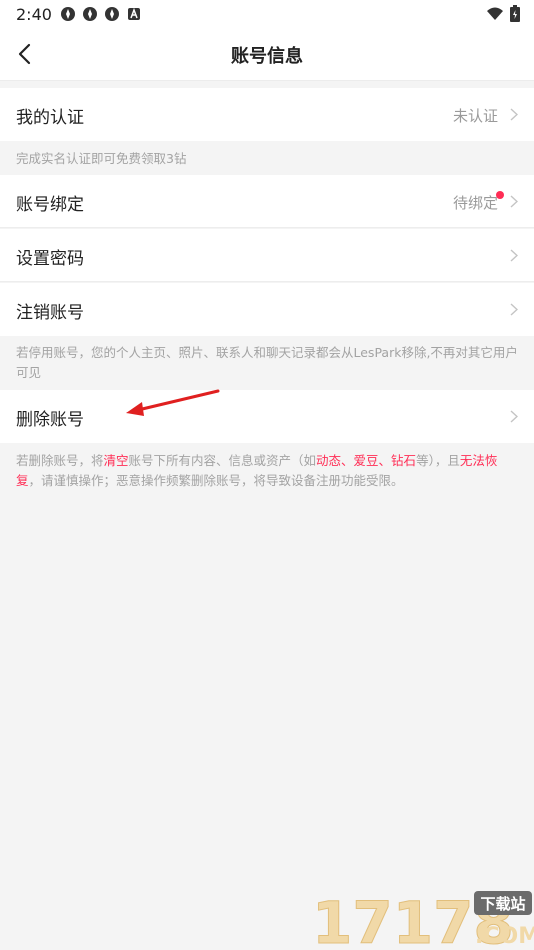  Describe the element at coordinates (267, 201) in the screenshot. I see `account-binding-row: 账号绑定 待绑定` at that location.